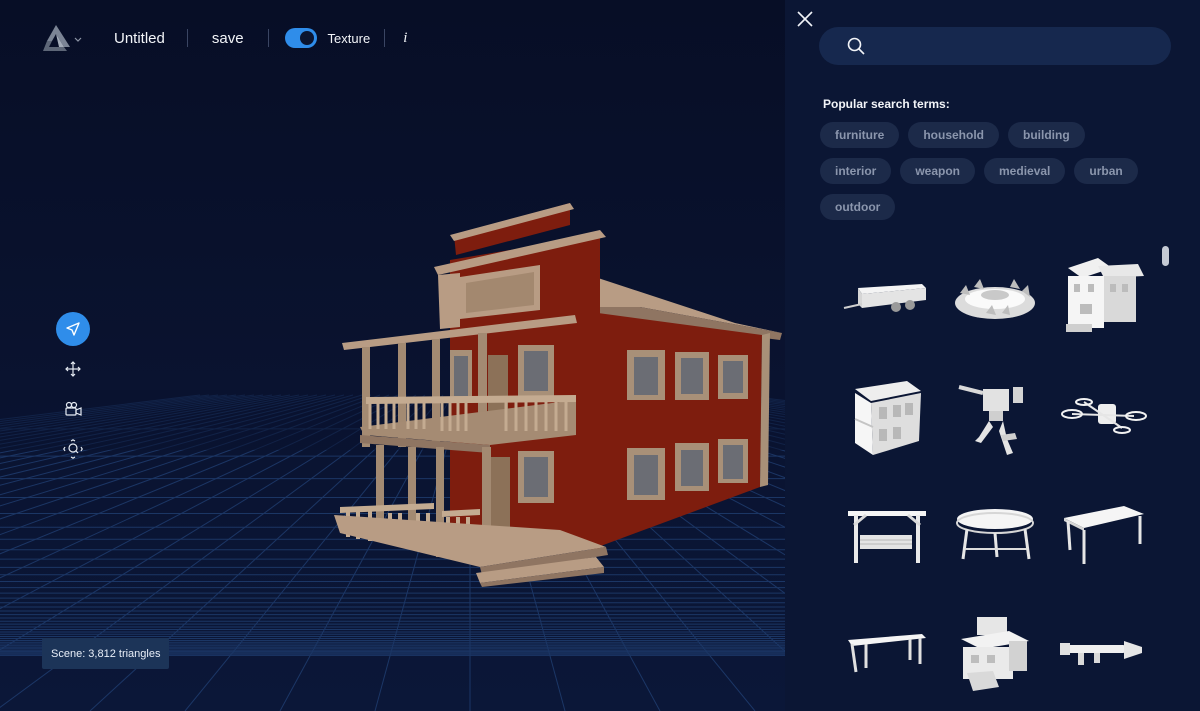 Image resolution: width=1200 pixels, height=711 pixels. Describe the element at coordinates (78, 39) in the screenshot. I see `chevron-down-icon` at that location.